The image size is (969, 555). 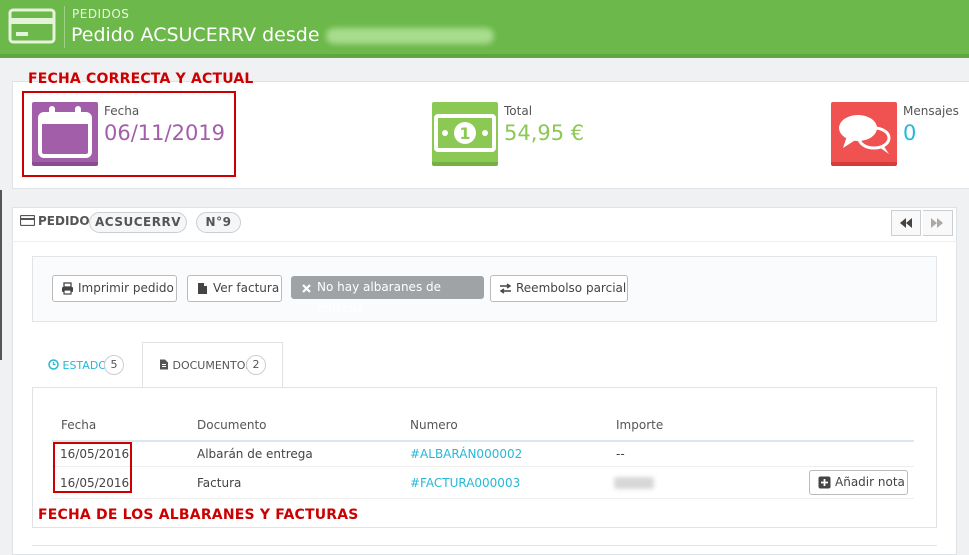 What do you see at coordinates (466, 454) in the screenshot?
I see `row-number-link: #ALBARÁN000002` at bounding box center [466, 454].